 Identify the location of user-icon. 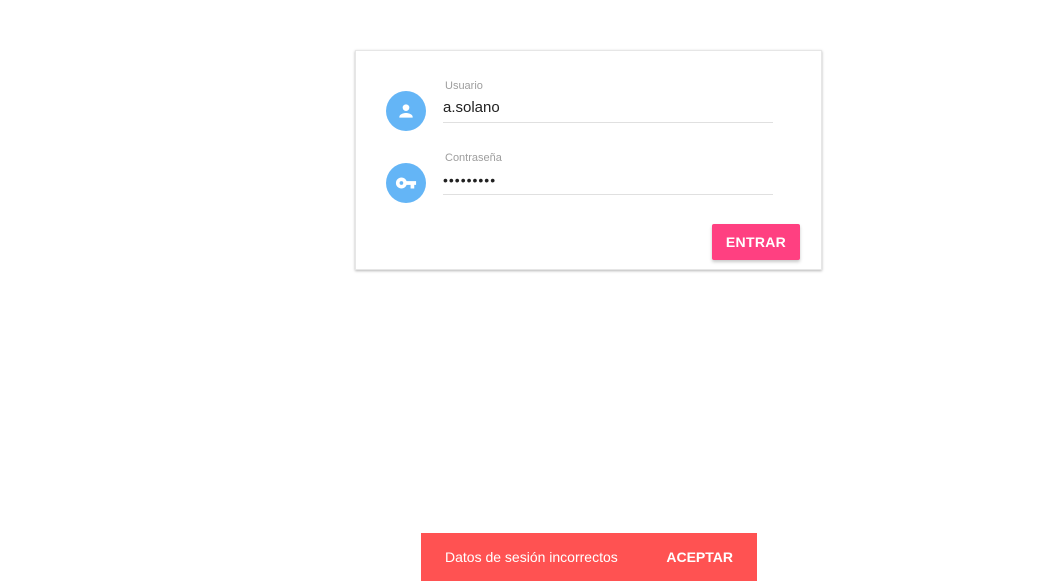
(406, 111).